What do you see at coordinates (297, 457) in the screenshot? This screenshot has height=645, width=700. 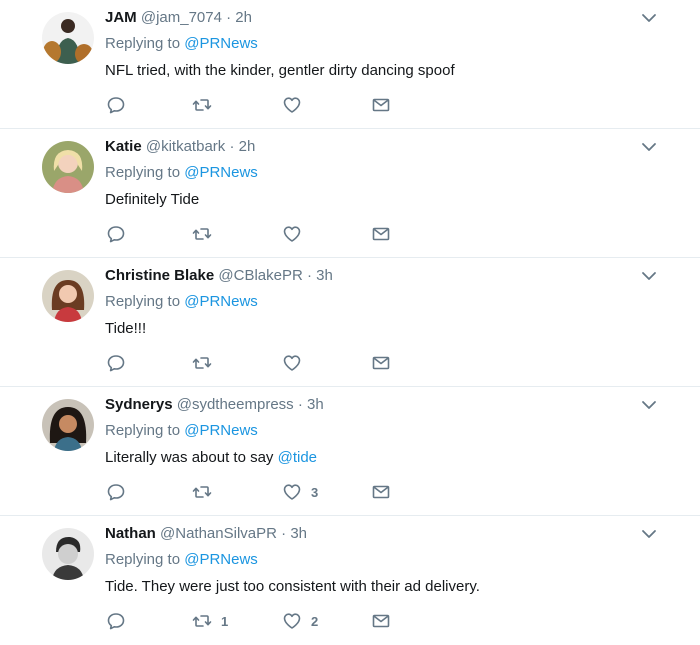 I see `tweet-text-mention: @tide` at bounding box center [297, 457].